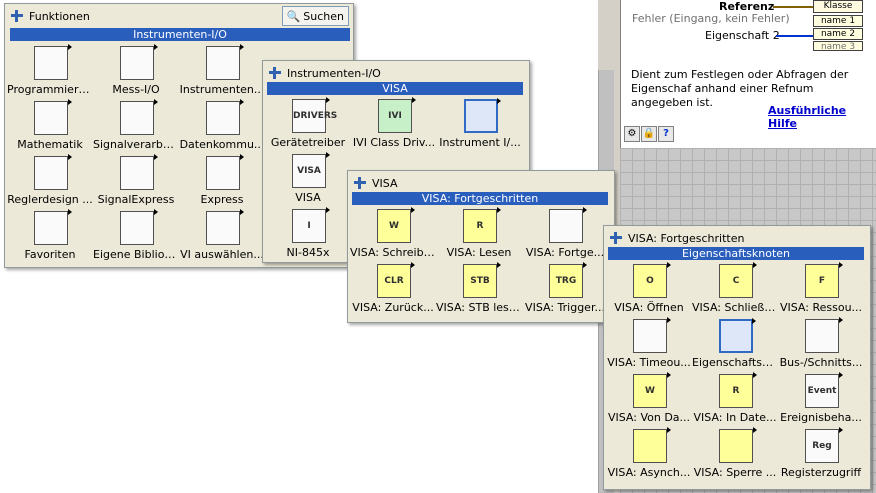 This screenshot has height=493, width=876. Describe the element at coordinates (311, 225) in the screenshot. I see `palette-item-icon: I` at that location.